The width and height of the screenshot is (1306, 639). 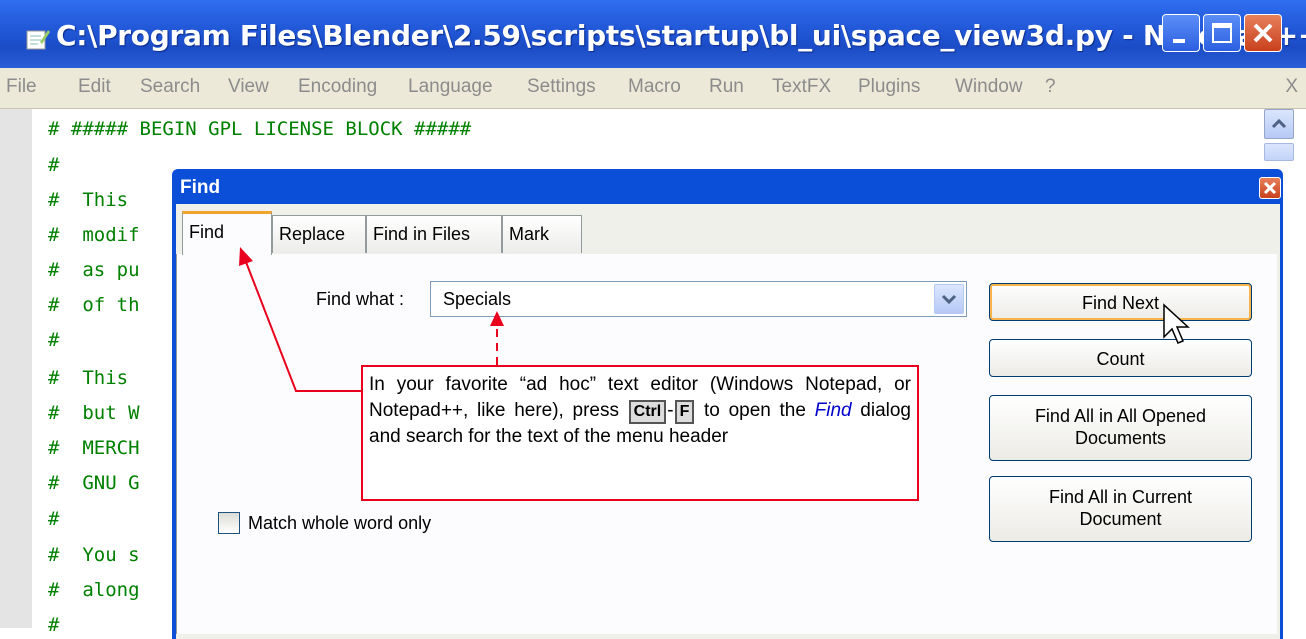 What do you see at coordinates (170, 87) in the screenshot?
I see `menu-search: Search` at bounding box center [170, 87].